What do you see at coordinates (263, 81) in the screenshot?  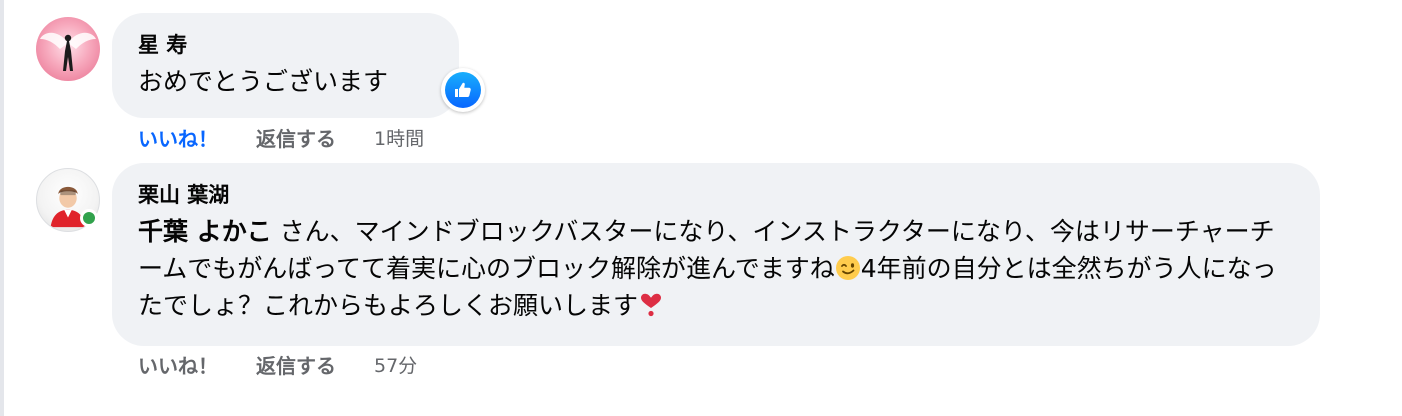 I see `comment-text: おめでとうございます` at bounding box center [263, 81].